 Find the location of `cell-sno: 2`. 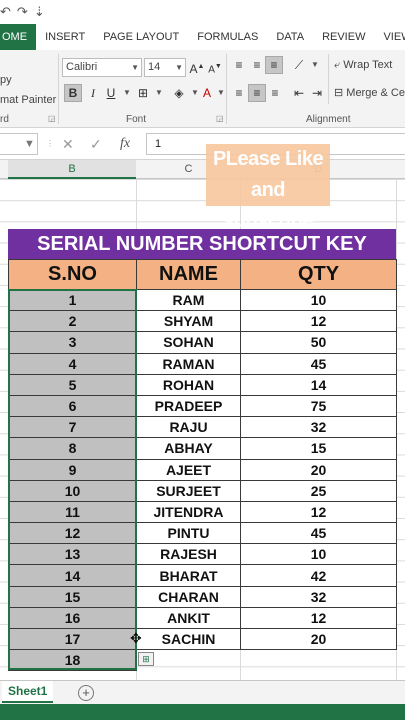

cell-sno: 2 is located at coordinates (72, 321).